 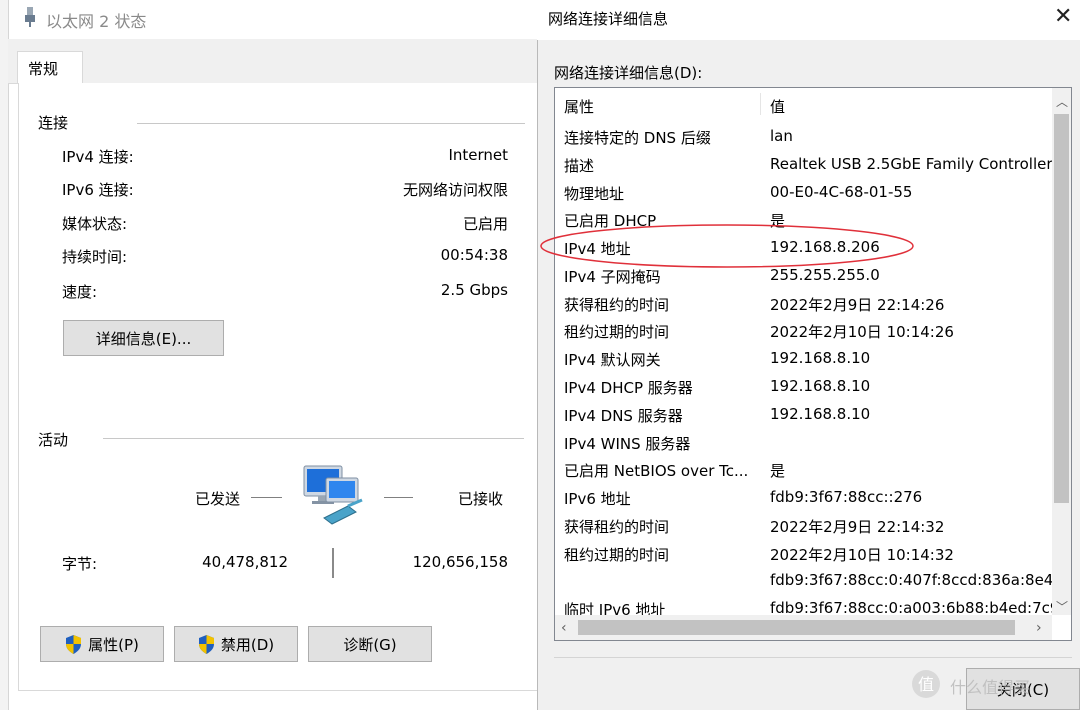 I want to click on row-value: 2022年2月9日 22:14:26, so click(x=857, y=305).